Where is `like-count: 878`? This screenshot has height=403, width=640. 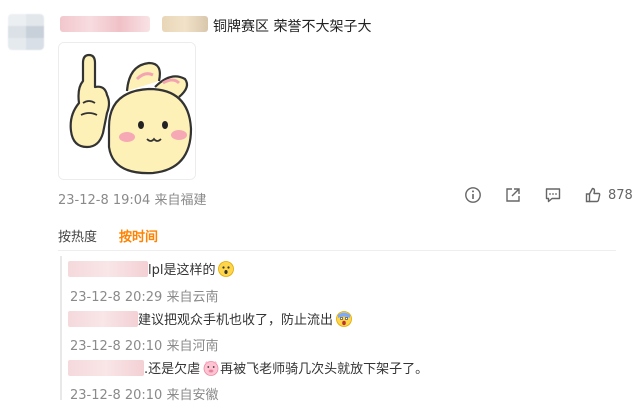 like-count: 878 is located at coordinates (620, 195).